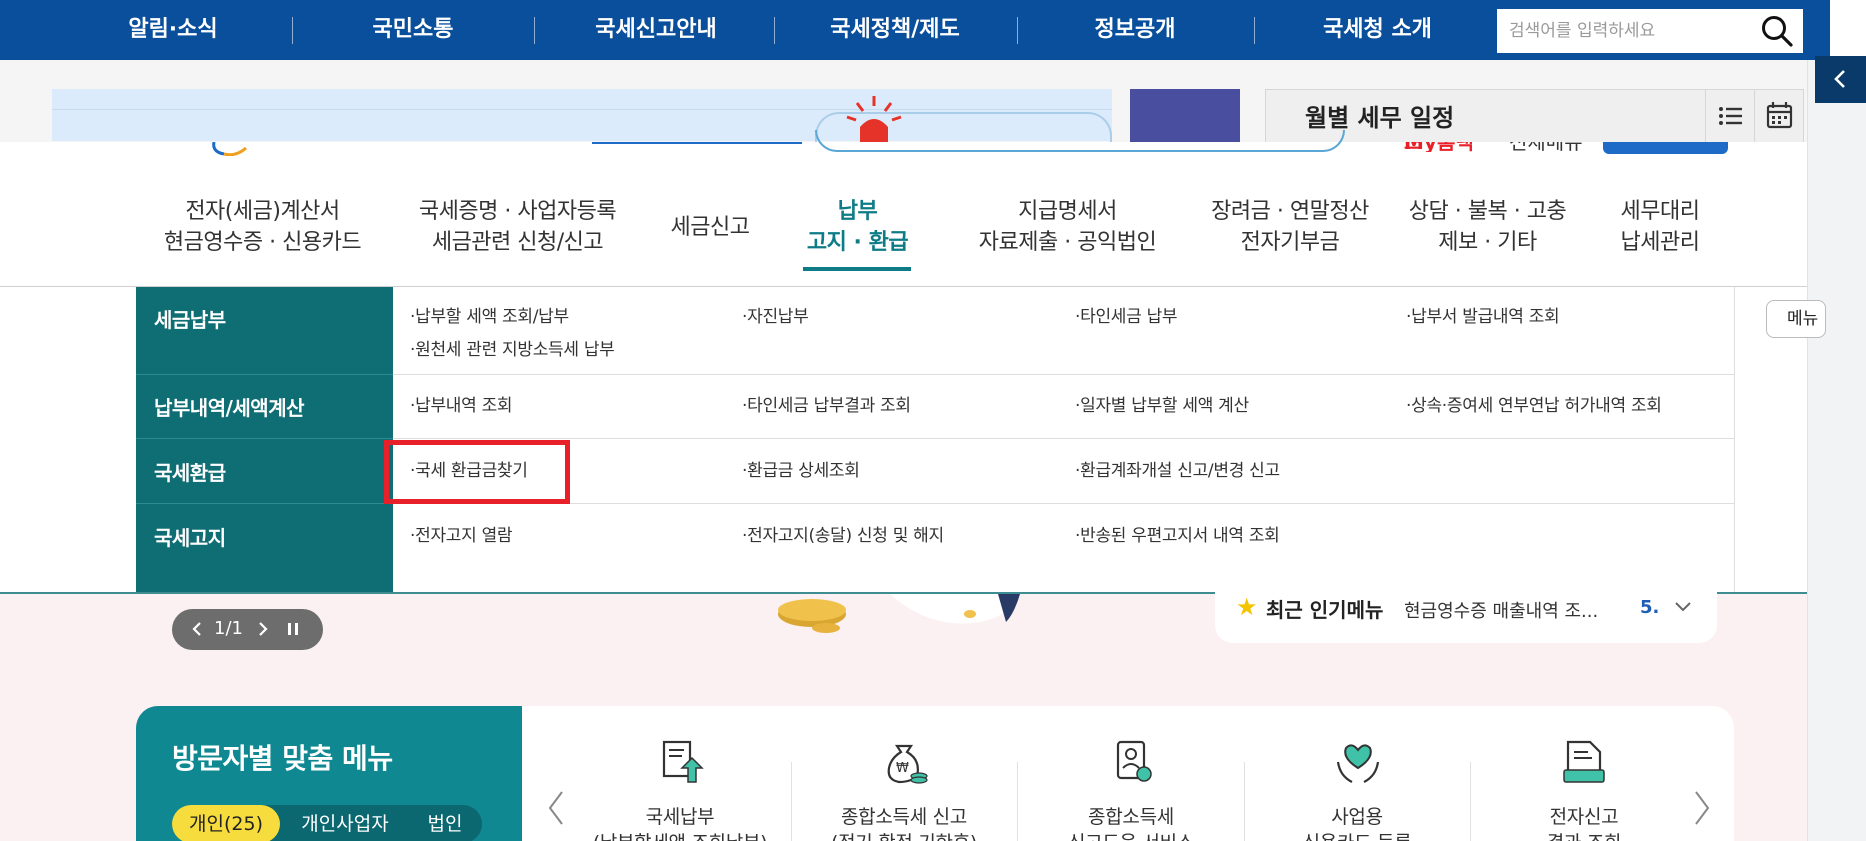  Describe the element at coordinates (1683, 607) in the screenshot. I see `chevron-down-icon` at that location.